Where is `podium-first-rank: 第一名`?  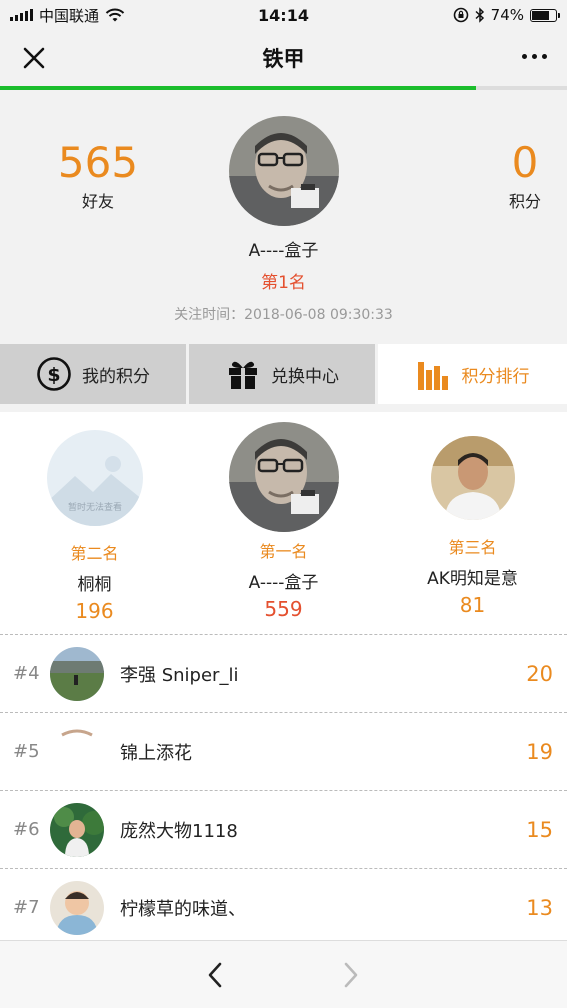 podium-first-rank: 第一名 is located at coordinates (283, 551).